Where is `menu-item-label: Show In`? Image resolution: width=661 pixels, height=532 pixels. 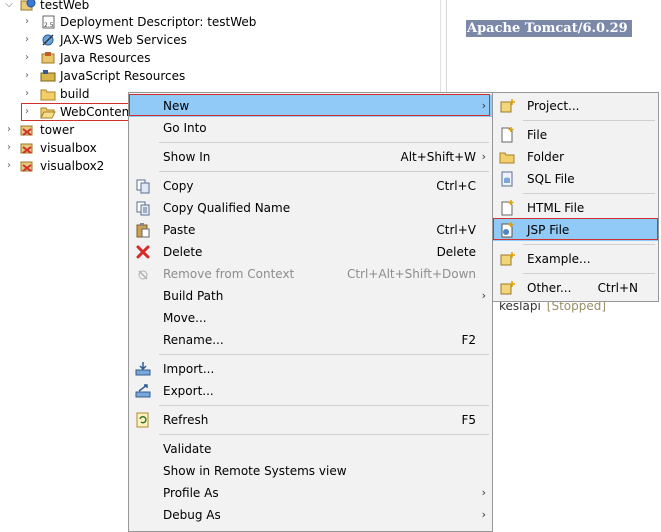 menu-item-label: Show In is located at coordinates (187, 157).